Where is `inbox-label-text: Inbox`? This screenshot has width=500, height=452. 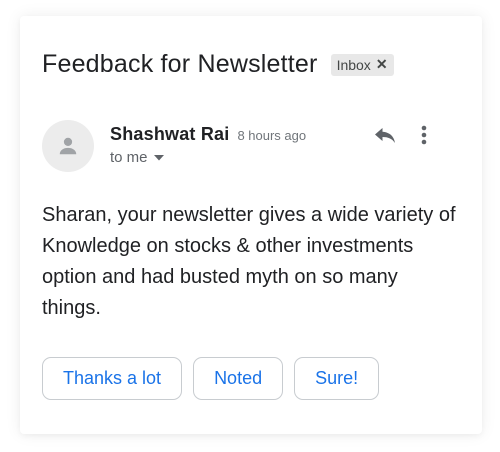
inbox-label-text: Inbox is located at coordinates (353, 64).